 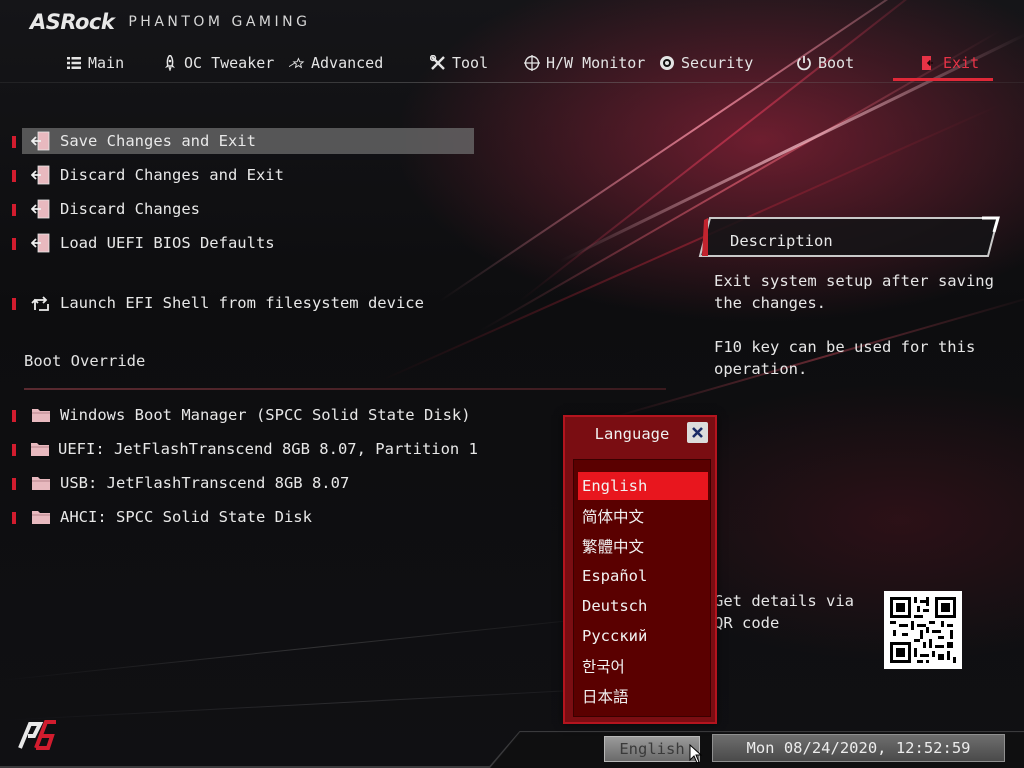 What do you see at coordinates (943, 79) in the screenshot?
I see `active-tab-indicator` at bounding box center [943, 79].